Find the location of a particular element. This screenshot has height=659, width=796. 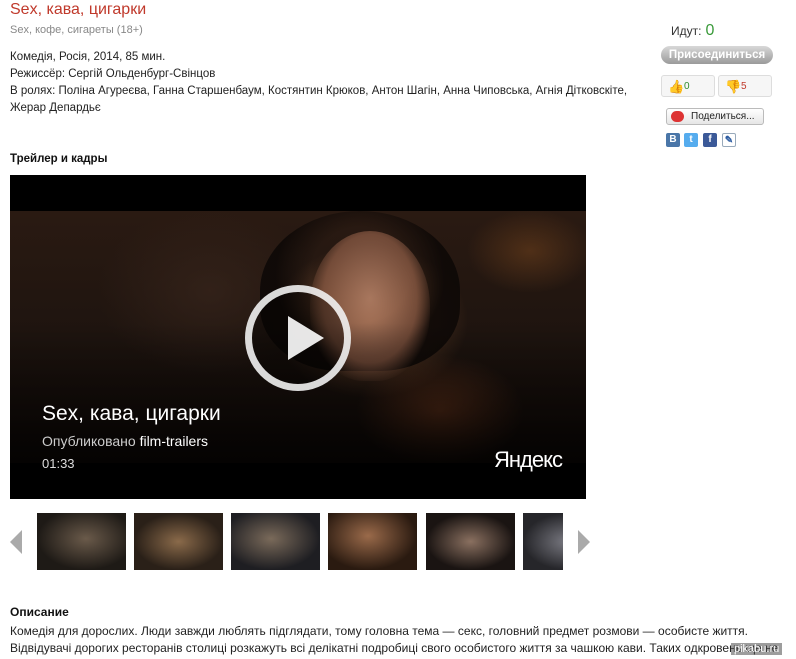

yandex-logo: Яндекс is located at coordinates (528, 460).